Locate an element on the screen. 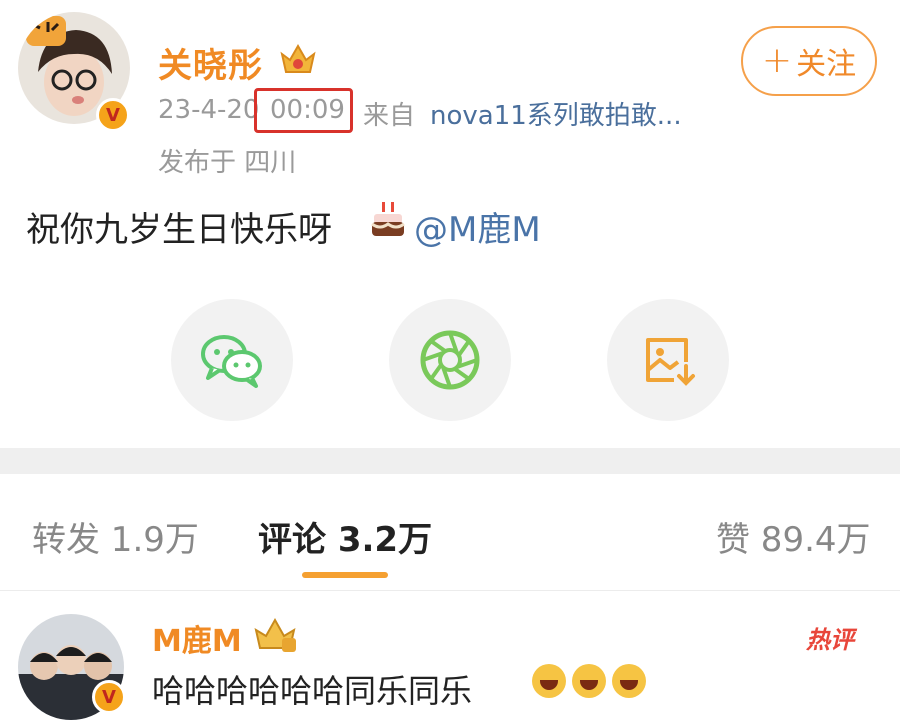 The height and width of the screenshot is (720, 900). post-text: 祝你九岁生日快乐呀 is located at coordinates (179, 230).